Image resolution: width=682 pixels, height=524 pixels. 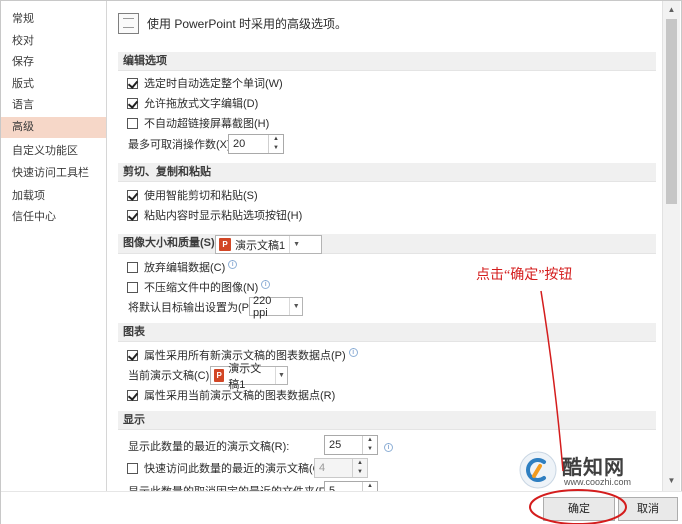 I want to click on unpinned-folders-row: 显示此数量的取消固定的最近的文件夹(F):, so click(x=230, y=486).